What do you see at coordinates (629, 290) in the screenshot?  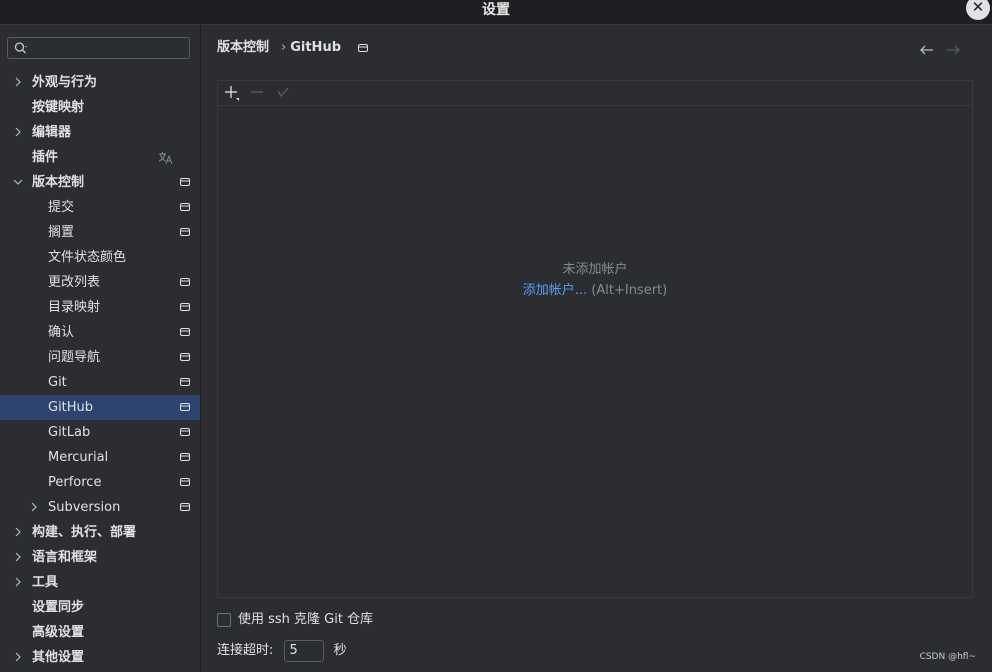 I see `add-account-shortcut-hint: (Alt+Insert)` at bounding box center [629, 290].